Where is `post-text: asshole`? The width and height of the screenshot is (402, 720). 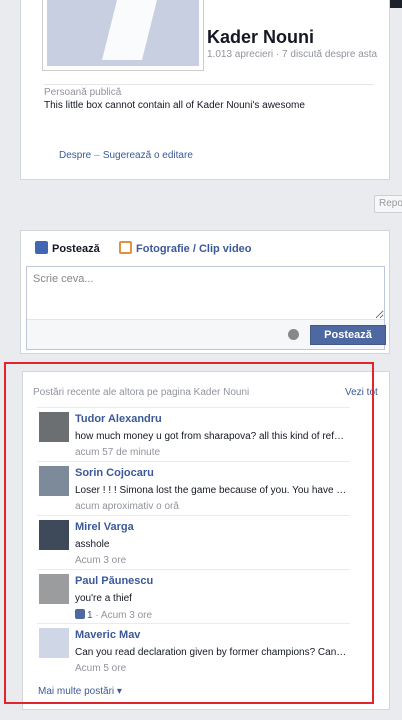
post-text: asshole is located at coordinates (92, 544).